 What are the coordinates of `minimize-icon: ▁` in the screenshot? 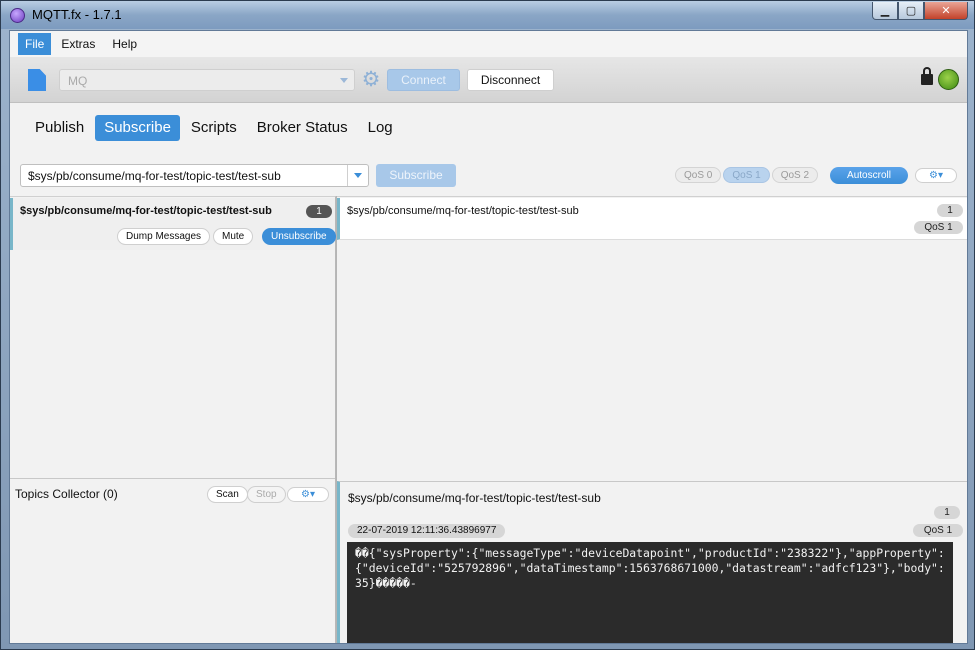 It's located at (885, 11).